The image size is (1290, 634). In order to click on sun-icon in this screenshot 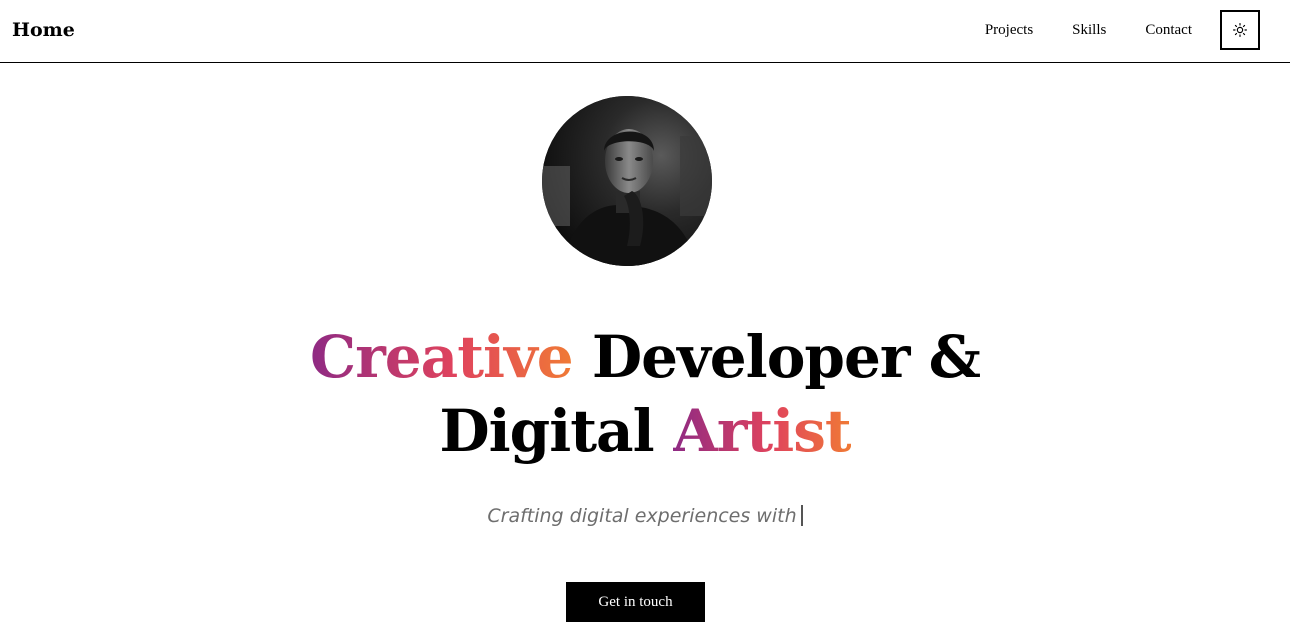, I will do `click(1240, 30)`.